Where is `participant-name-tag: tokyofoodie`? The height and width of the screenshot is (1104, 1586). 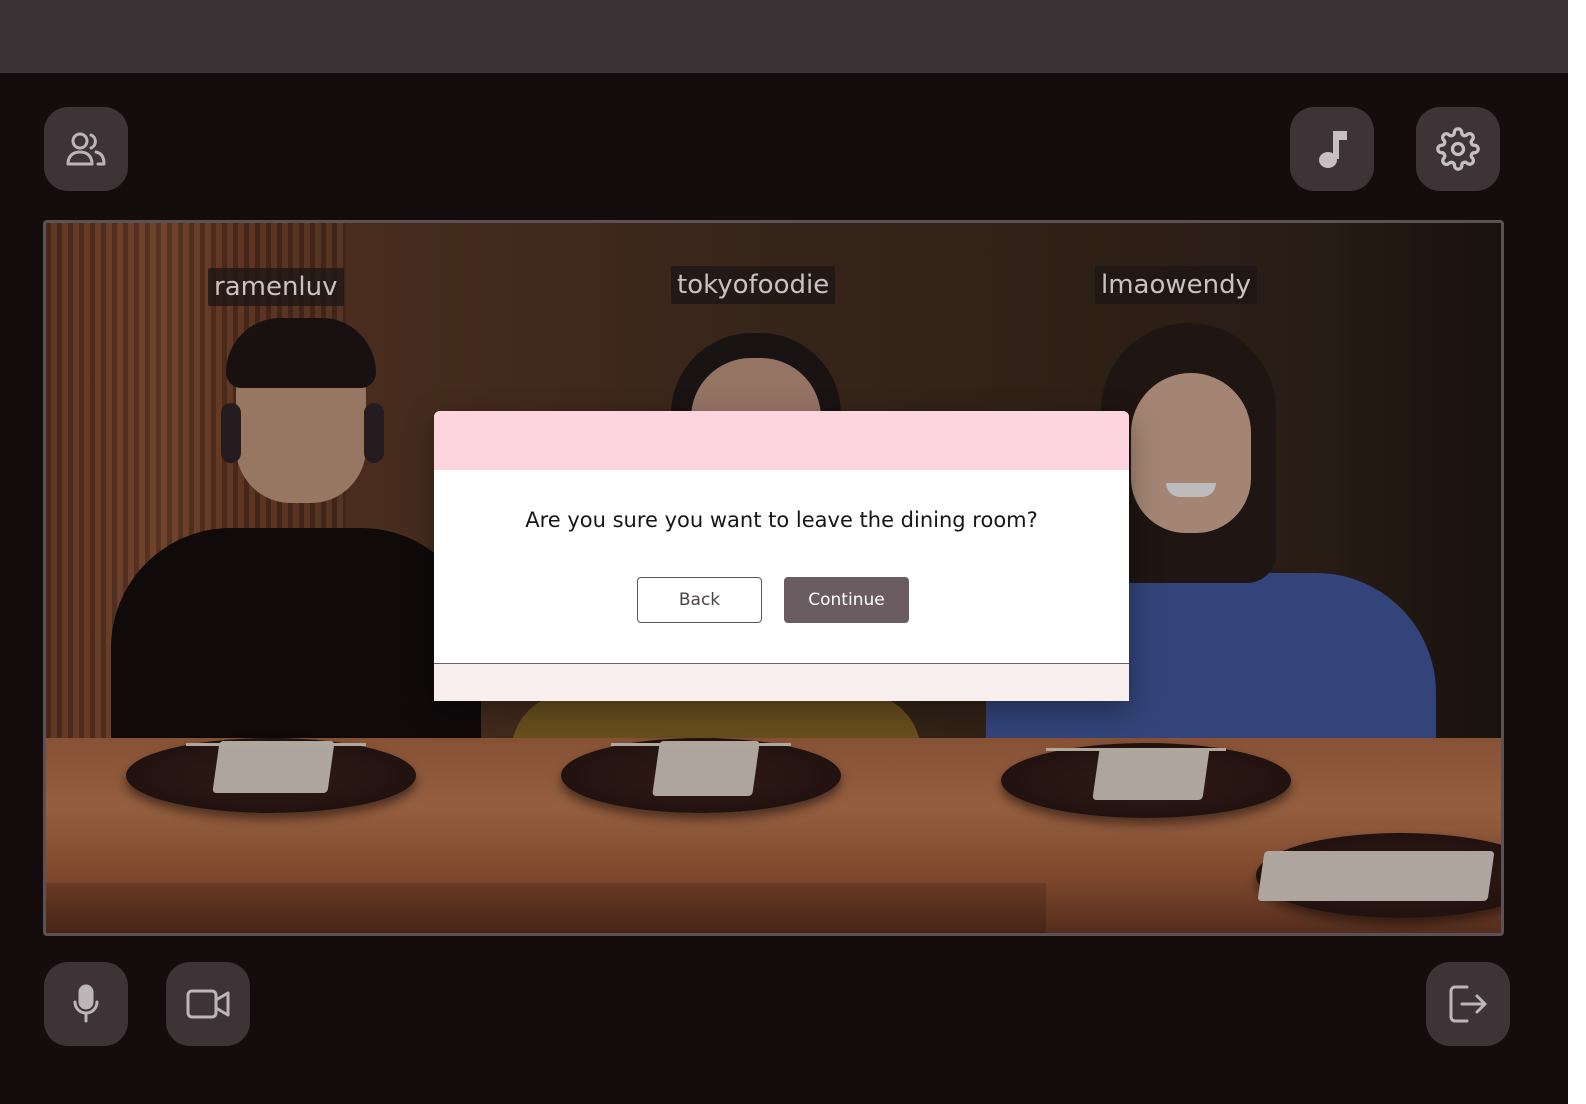 participant-name-tag: tokyofoodie is located at coordinates (753, 285).